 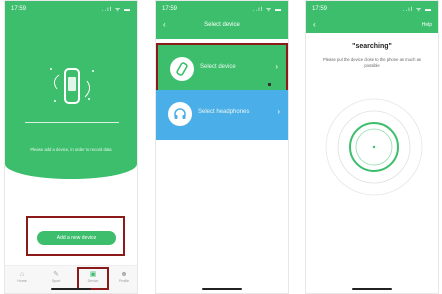 What do you see at coordinates (93, 278) in the screenshot?
I see `highlight-frame` at bounding box center [93, 278].